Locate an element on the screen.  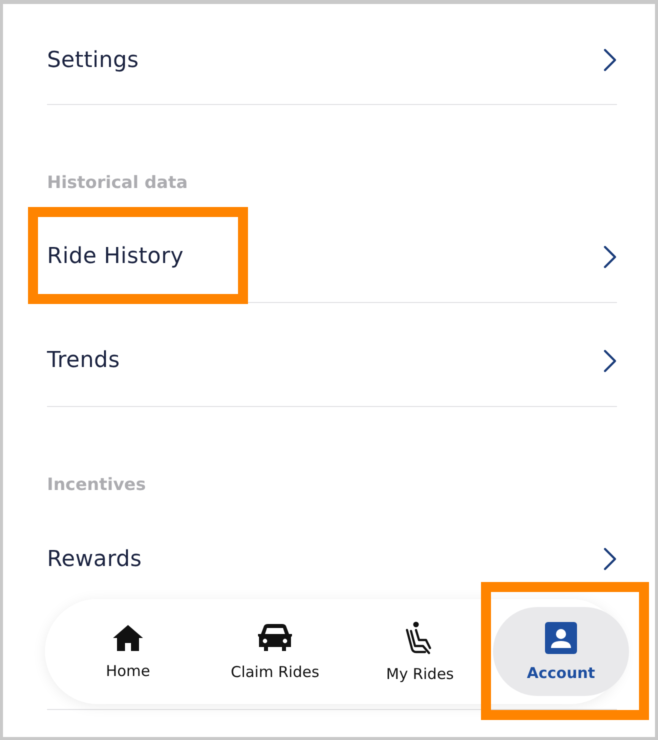
car-icon is located at coordinates (275, 637).